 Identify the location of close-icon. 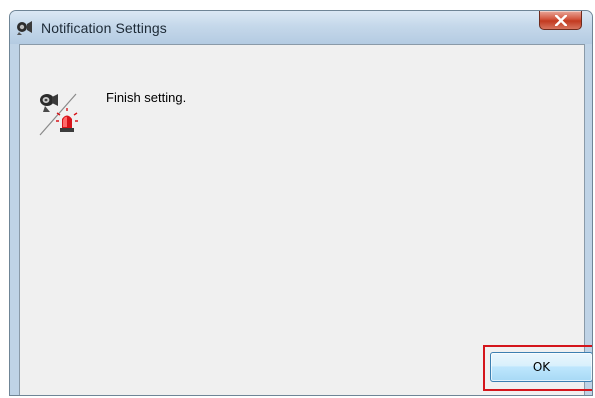
(561, 20).